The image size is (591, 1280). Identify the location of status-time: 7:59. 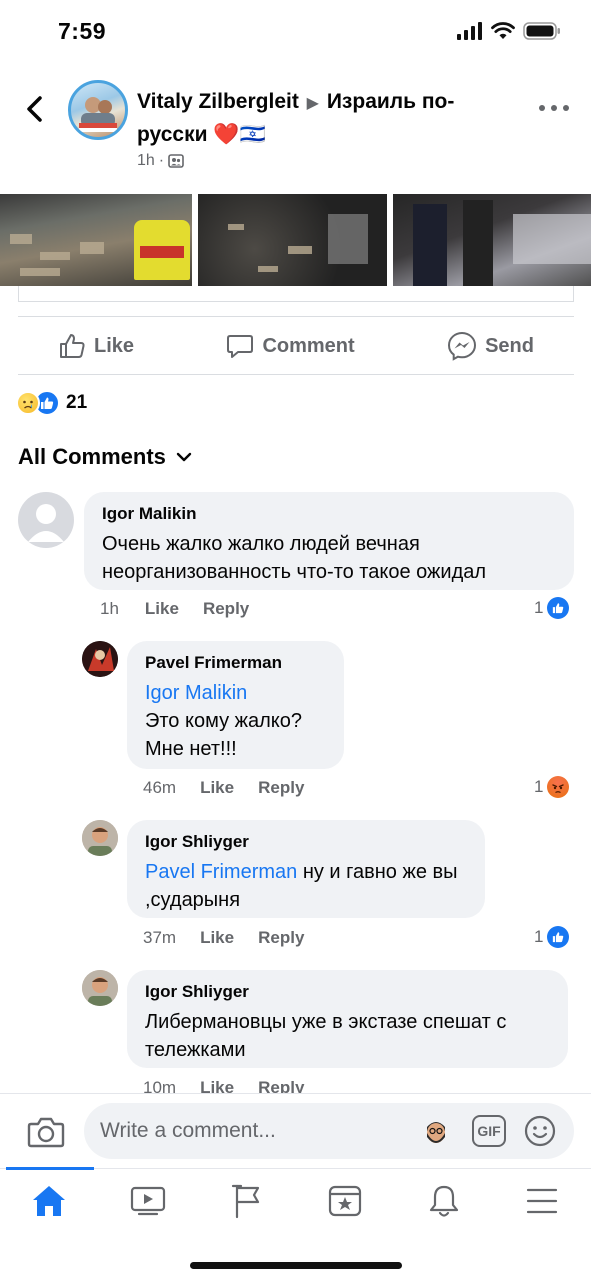
(82, 31).